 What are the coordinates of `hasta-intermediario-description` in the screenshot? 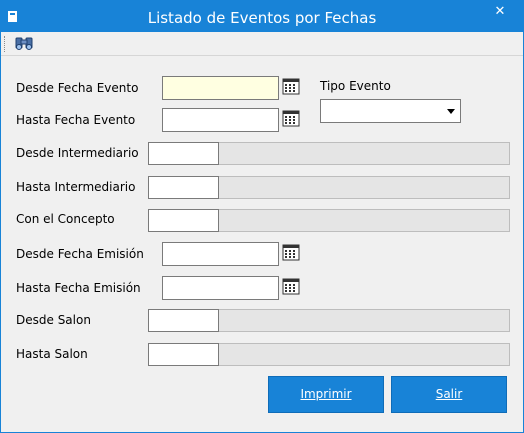 It's located at (364, 187).